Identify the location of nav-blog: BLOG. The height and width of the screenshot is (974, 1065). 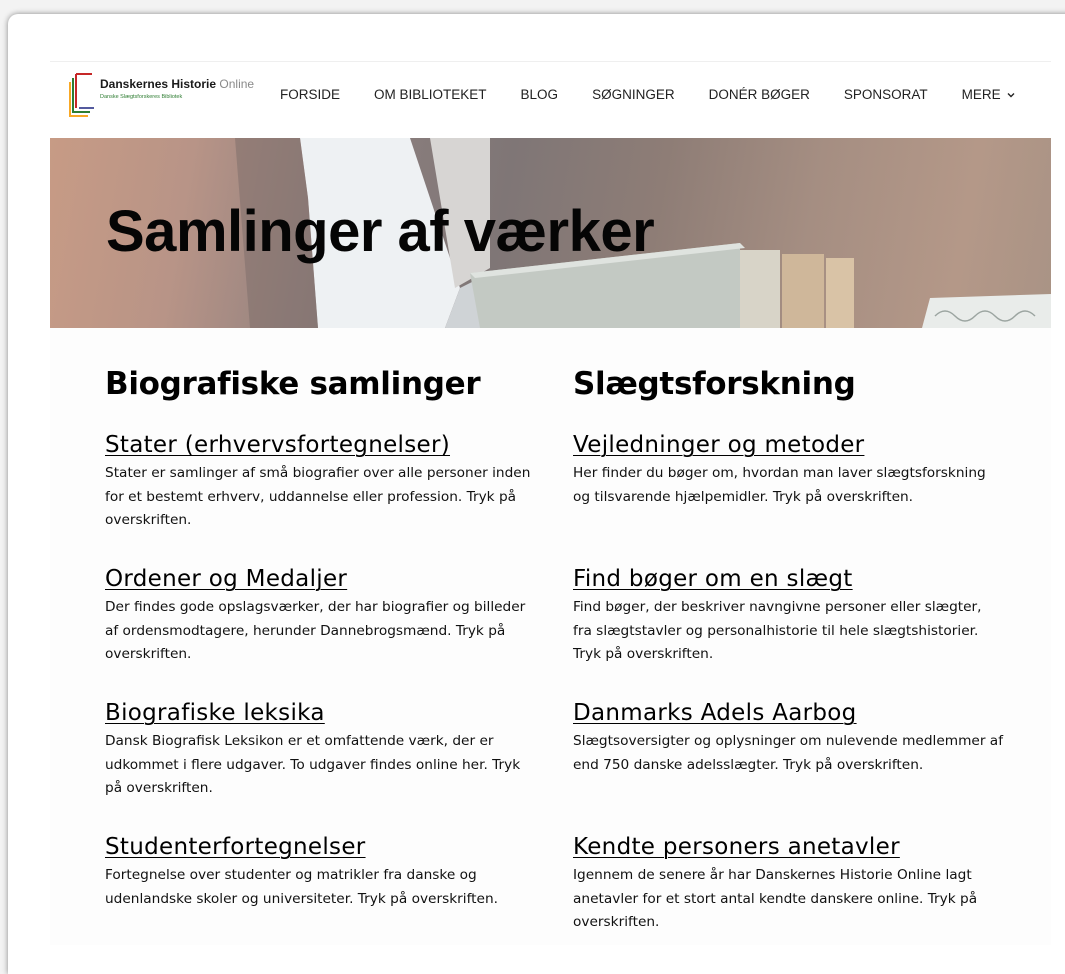
(540, 95).